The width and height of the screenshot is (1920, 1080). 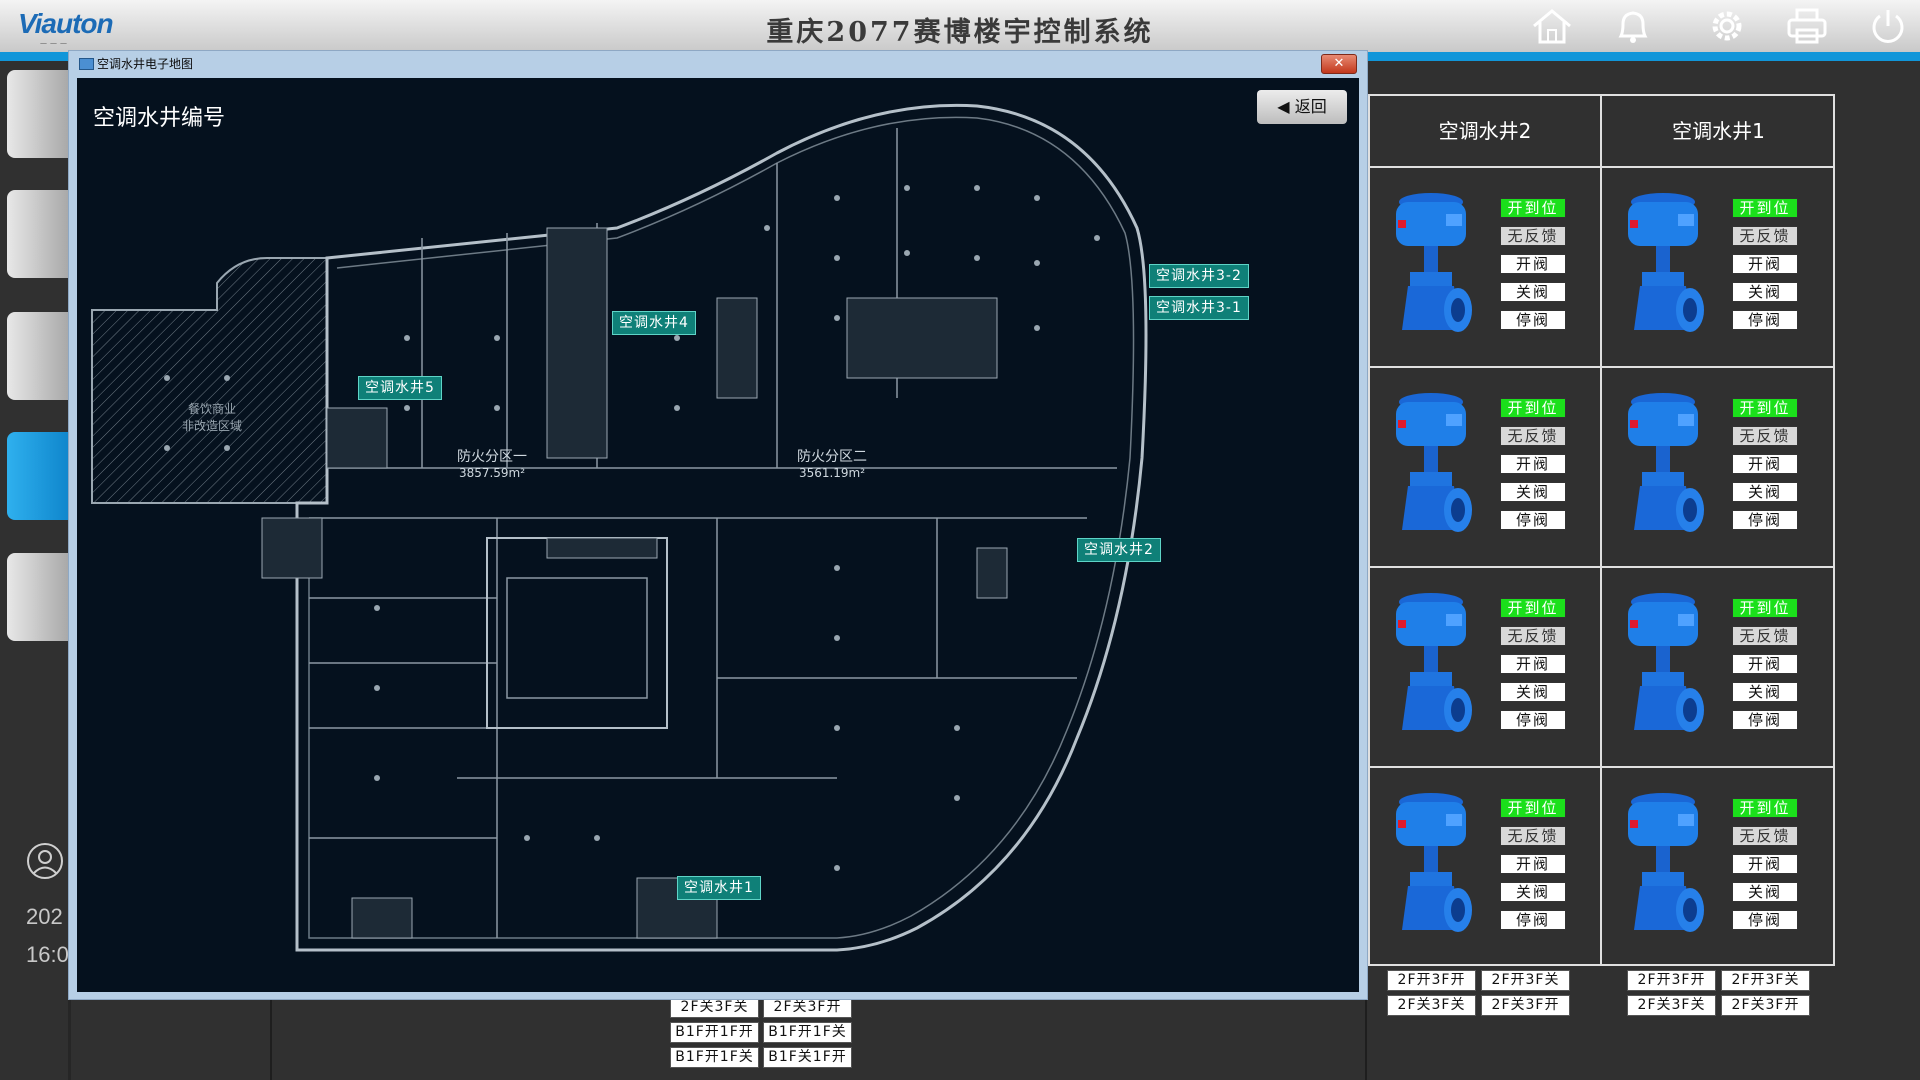 What do you see at coordinates (400, 388) in the screenshot?
I see `well-tag-5: 空调水井5` at bounding box center [400, 388].